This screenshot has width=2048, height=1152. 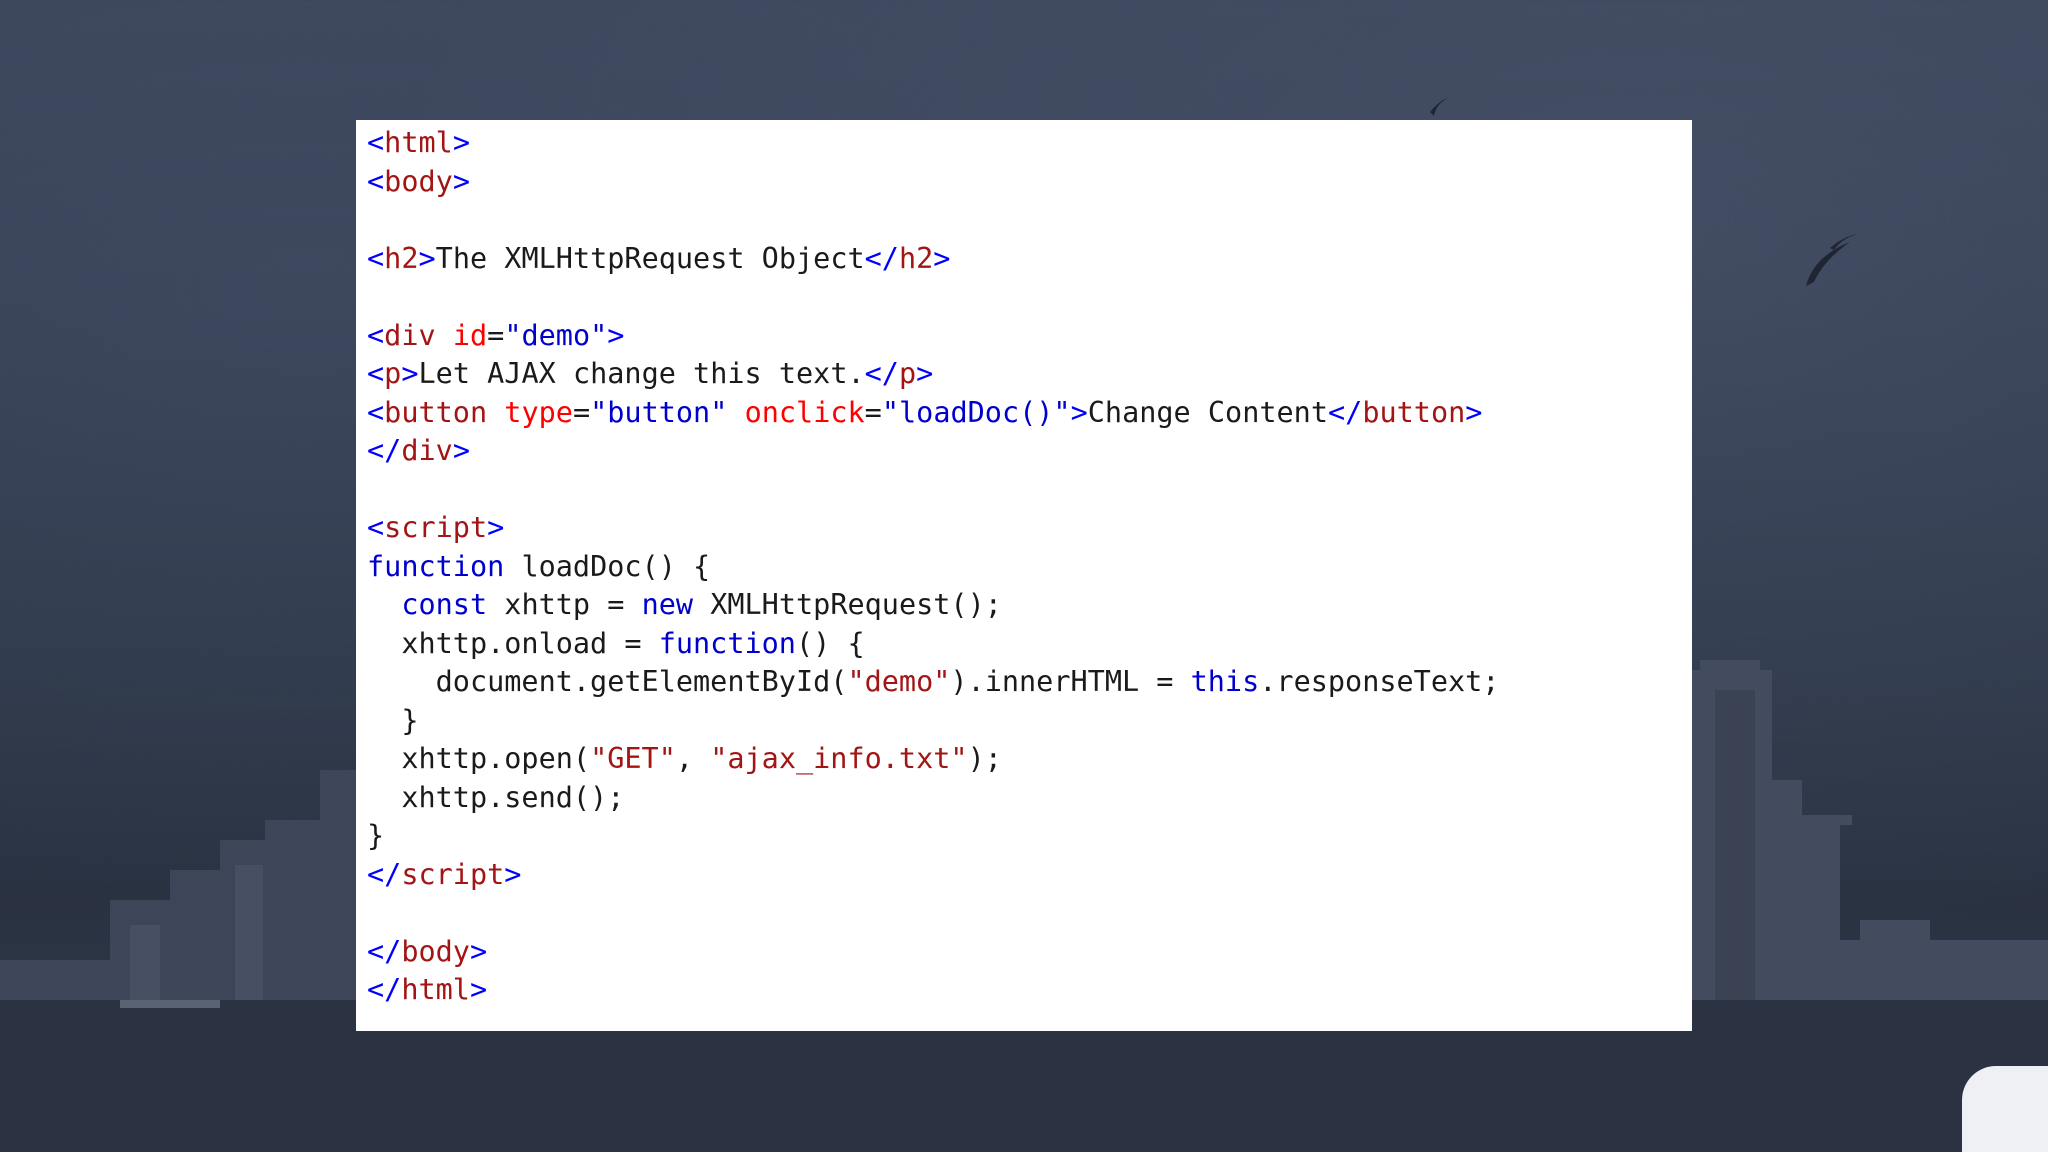 I want to click on string-literal-token: "ajax_info.txt", so click(x=839, y=758).